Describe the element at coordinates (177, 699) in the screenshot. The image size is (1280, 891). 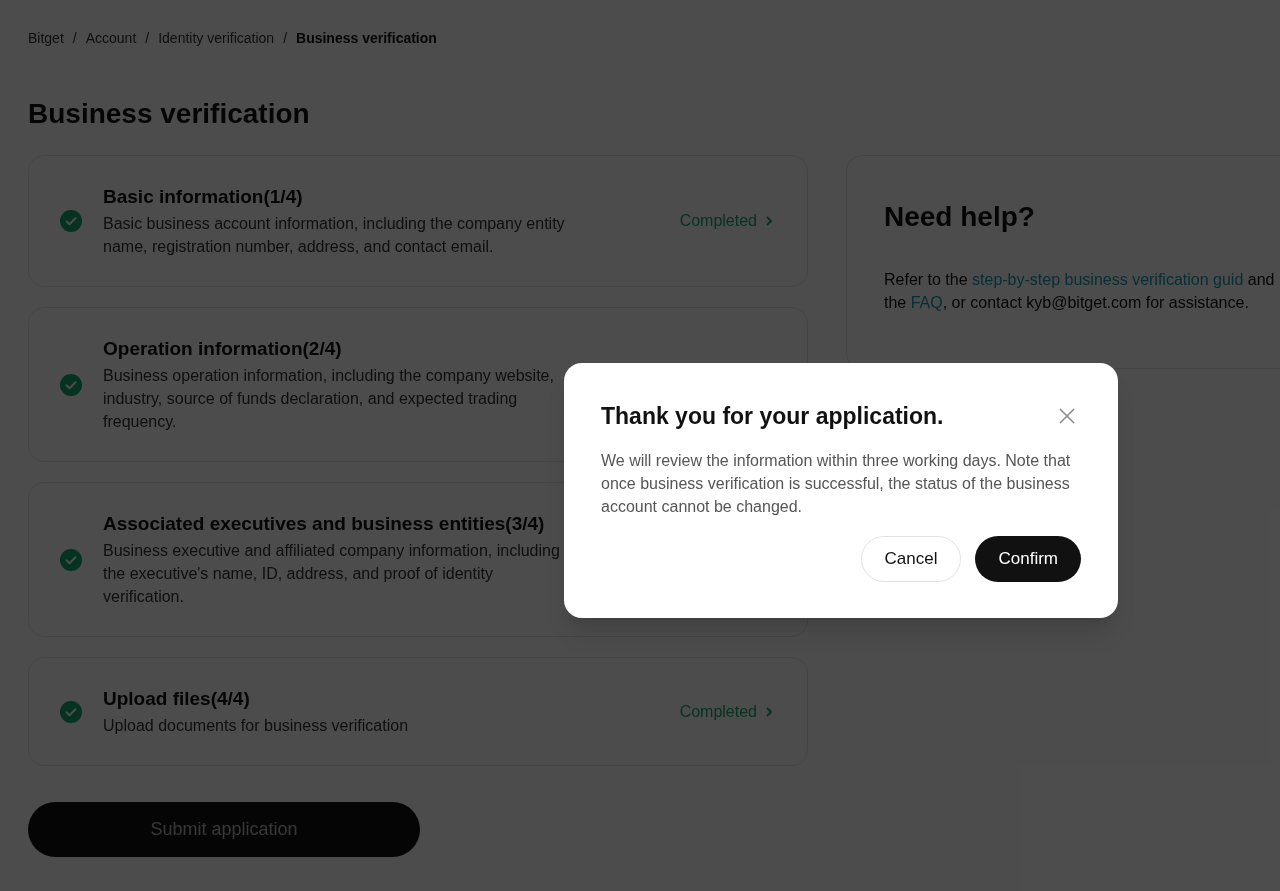
I see `step-title: Upload files(4/4)` at that location.